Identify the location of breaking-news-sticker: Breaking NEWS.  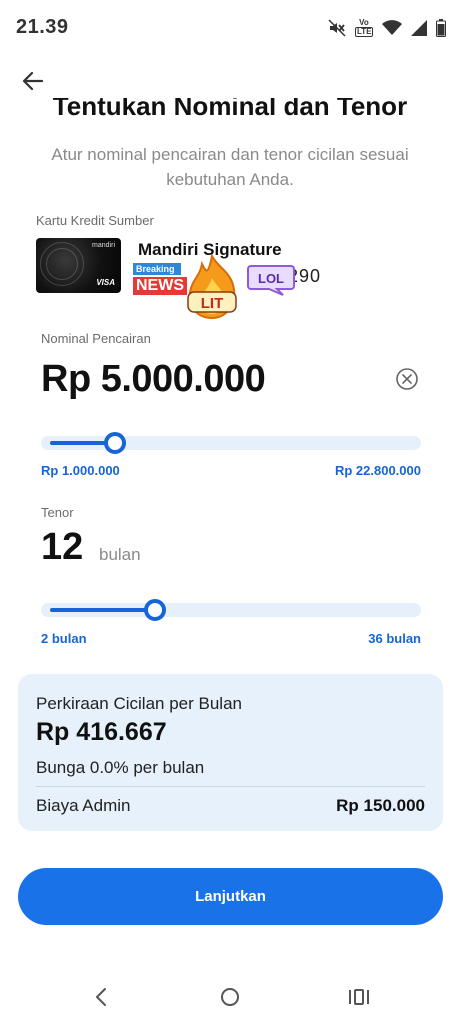
(160, 280).